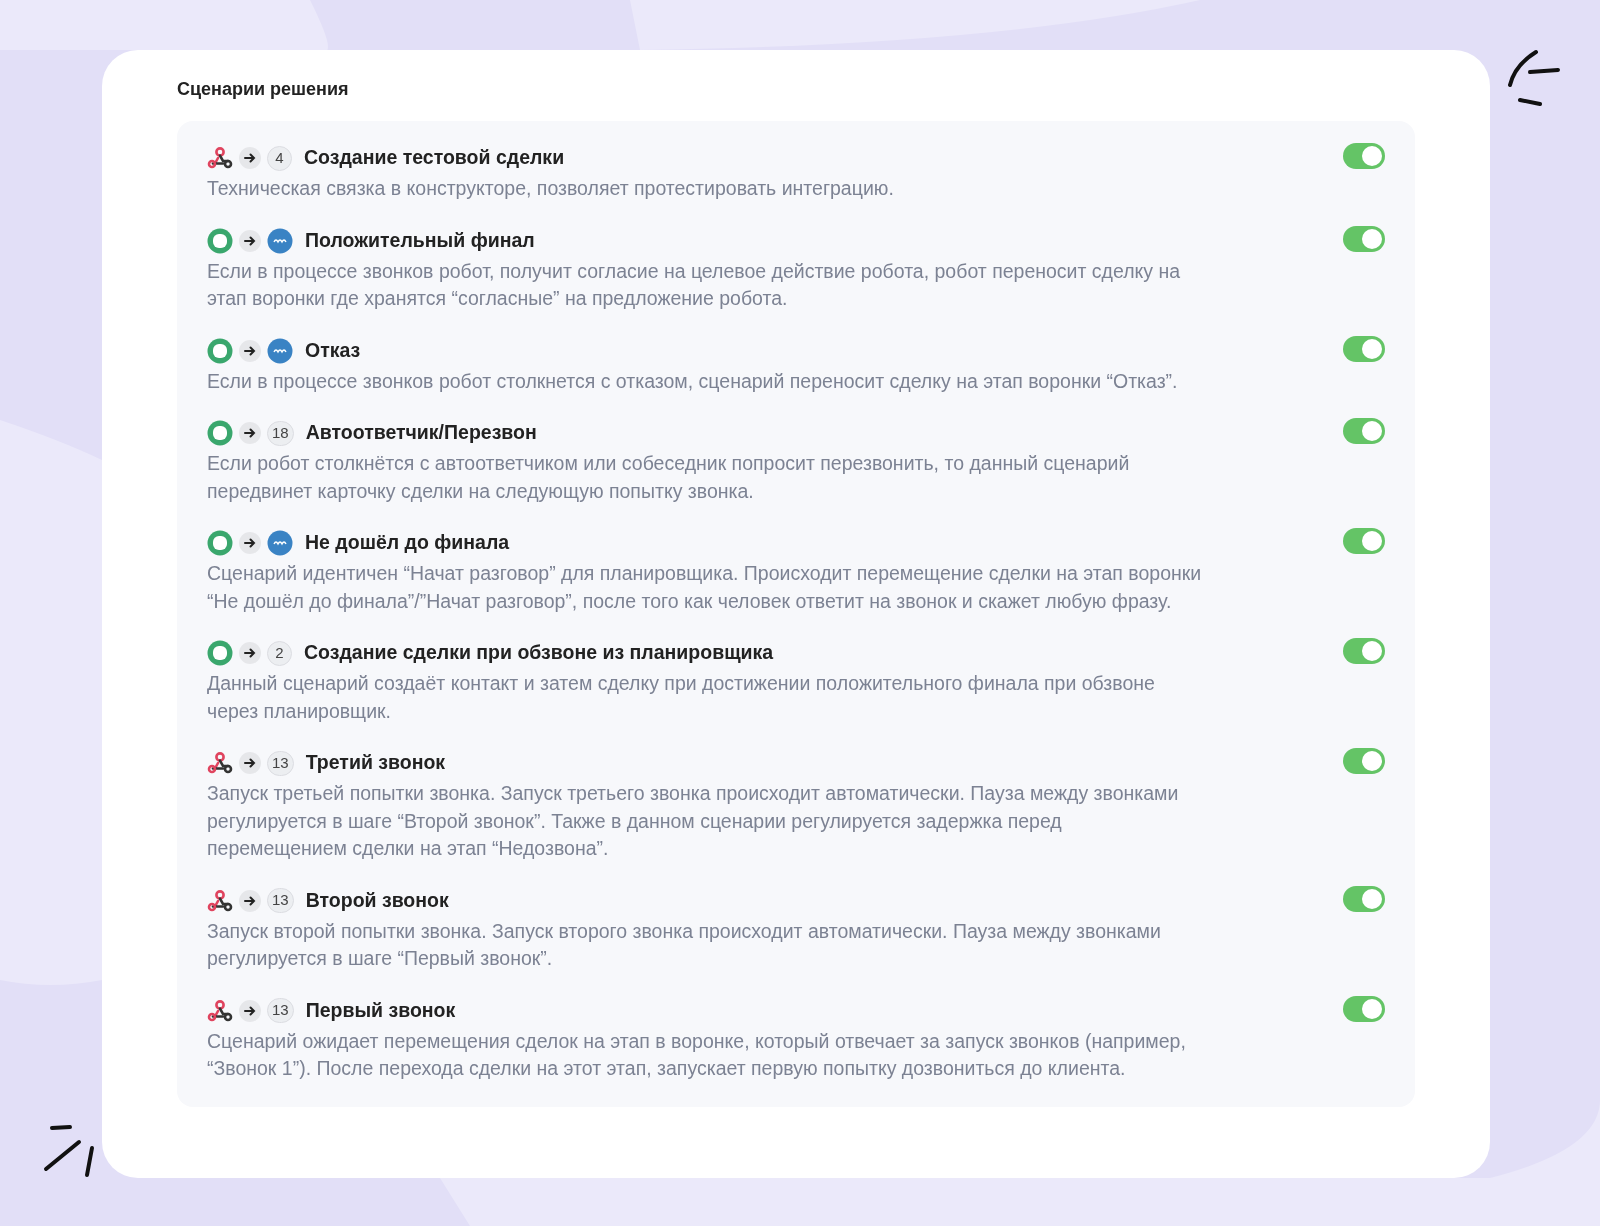  What do you see at coordinates (684, 944) in the screenshot?
I see `scenario-description: Запуск второй попытки звонка. Запуск второго звонка происходит автоматически. Пауза между звонками регулируется в шаге “Первый звонок”.` at bounding box center [684, 944].